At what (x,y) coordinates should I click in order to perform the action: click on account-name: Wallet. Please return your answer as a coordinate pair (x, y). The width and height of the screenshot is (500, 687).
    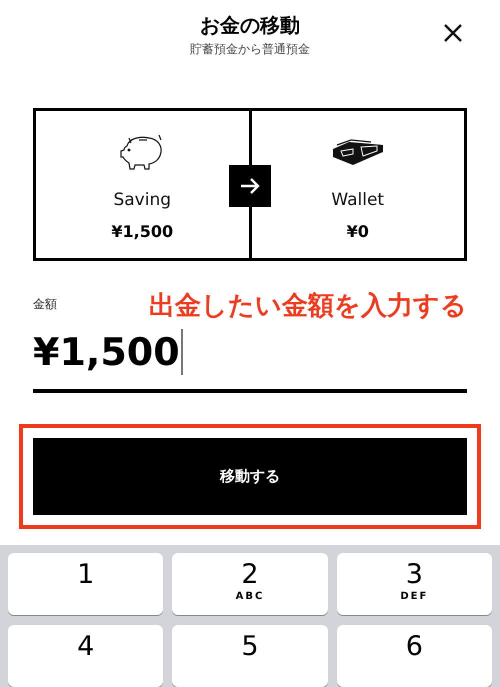
    Looking at the image, I should click on (357, 200).